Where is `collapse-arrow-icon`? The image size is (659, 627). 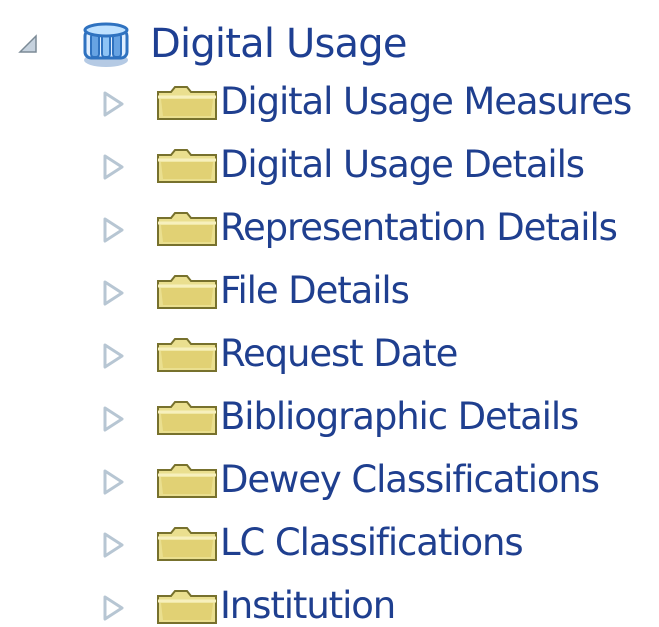
collapse-arrow-icon is located at coordinates (29, 45).